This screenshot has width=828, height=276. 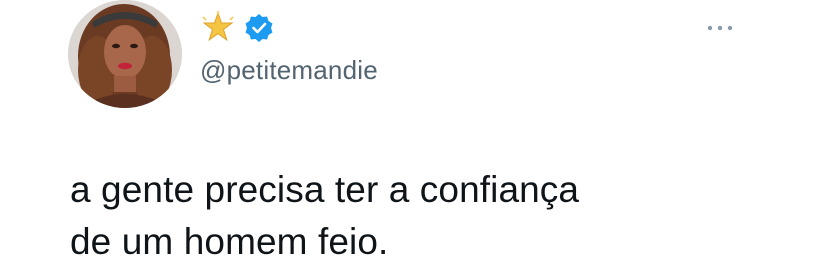 What do you see at coordinates (325, 189) in the screenshot?
I see `tweet-text-line: a gente precisa ter a confiança` at bounding box center [325, 189].